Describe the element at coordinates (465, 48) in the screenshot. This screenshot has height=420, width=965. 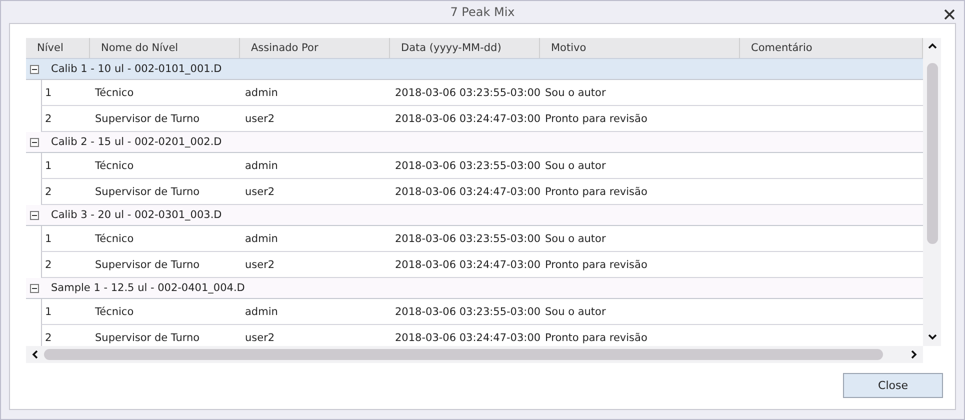
I see `column-header: Data (yyyy-MM-dd)` at that location.